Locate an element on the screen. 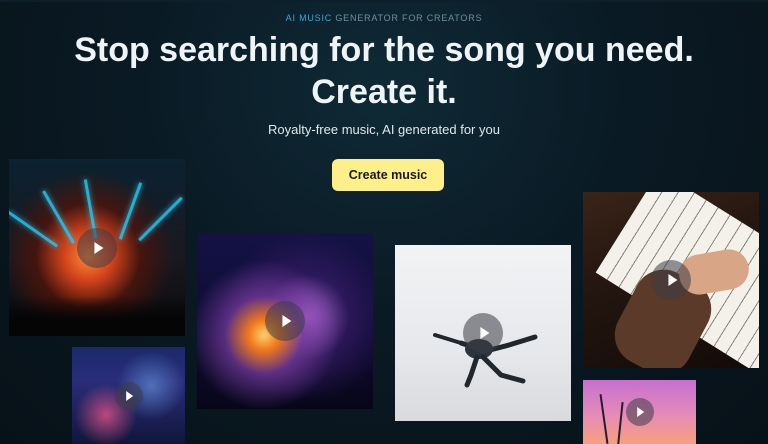 The height and width of the screenshot is (444, 768). eyebrow-accent: AI MUSIC is located at coordinates (309, 18).